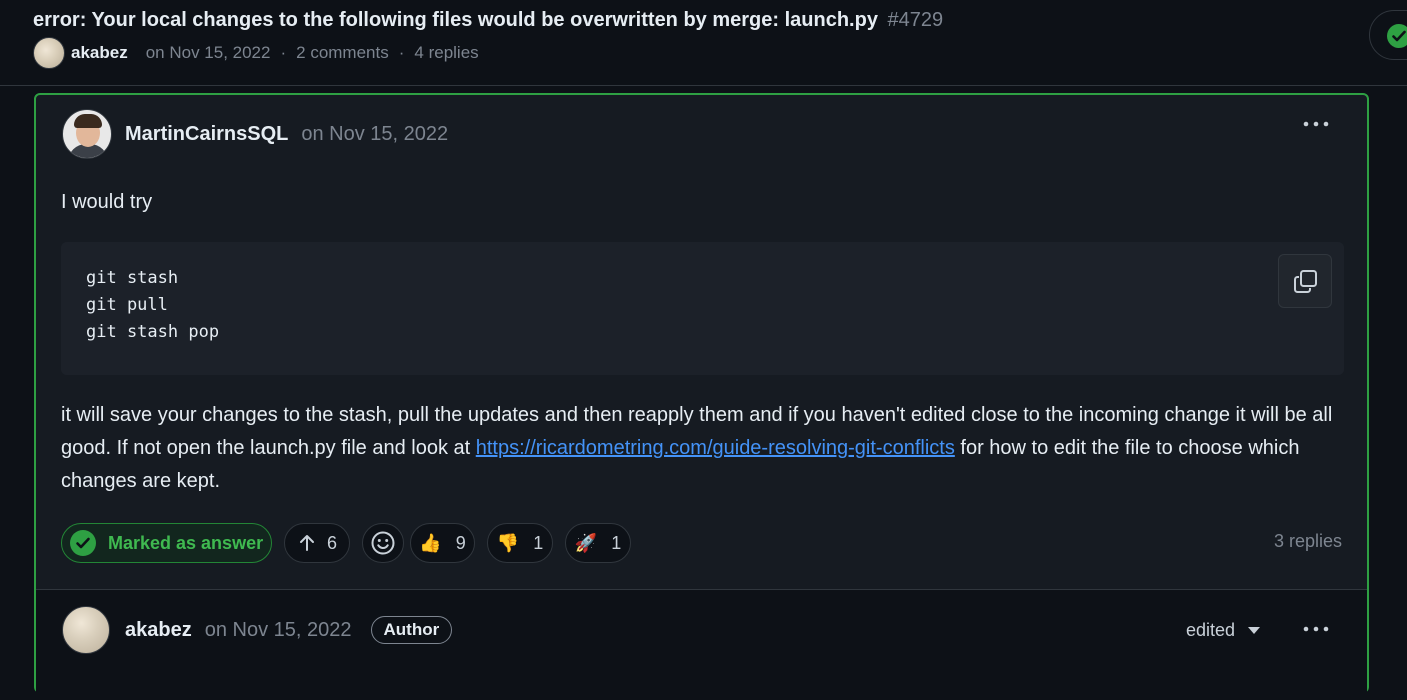 The width and height of the screenshot is (1407, 700). I want to click on upvote-button: 6, so click(317, 543).